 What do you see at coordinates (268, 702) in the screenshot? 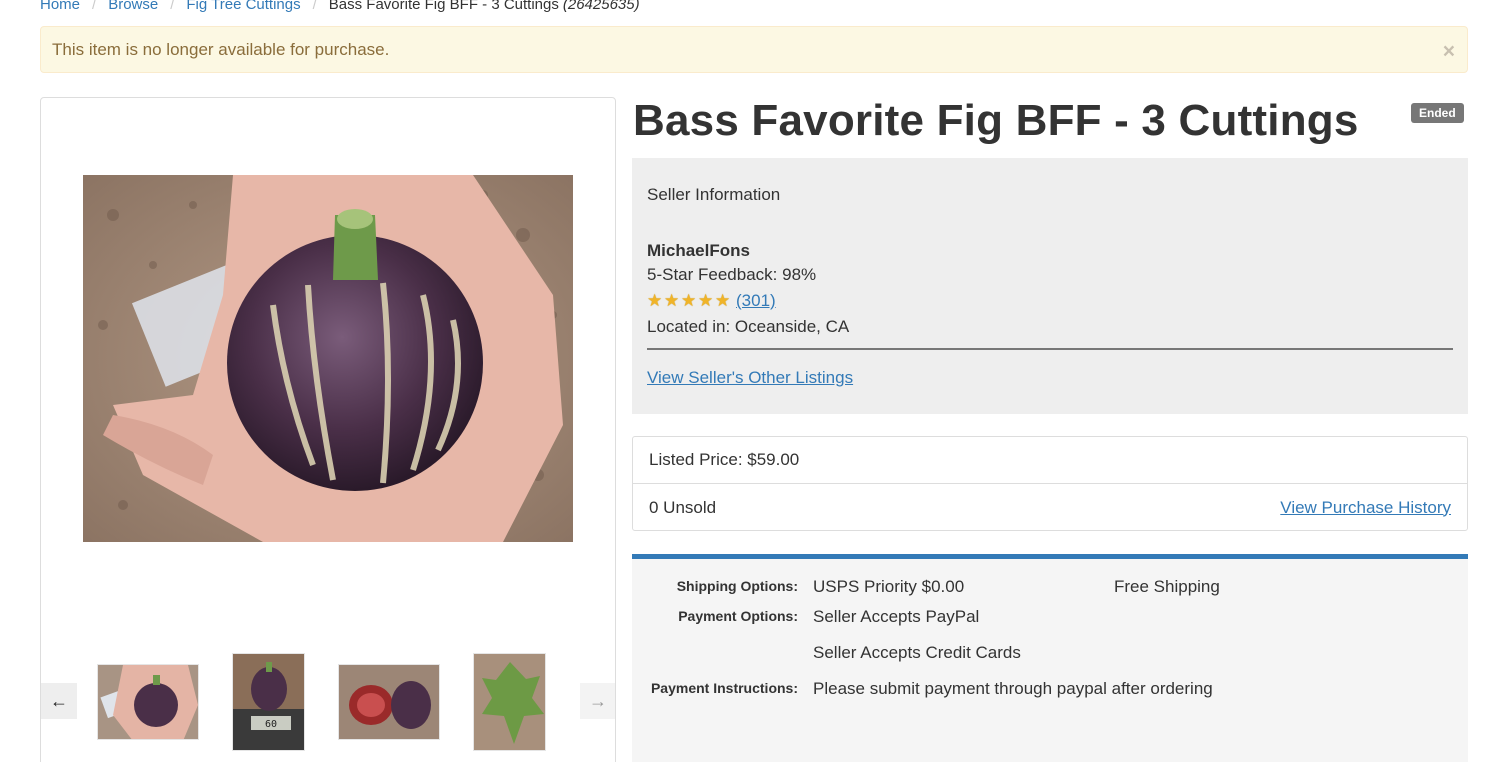
I see `thumbnail-2: 60` at bounding box center [268, 702].